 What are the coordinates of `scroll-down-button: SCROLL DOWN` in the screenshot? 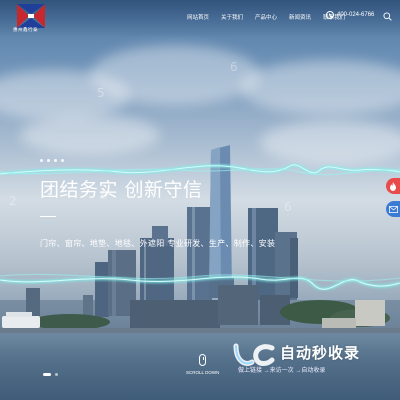 It's located at (202, 364).